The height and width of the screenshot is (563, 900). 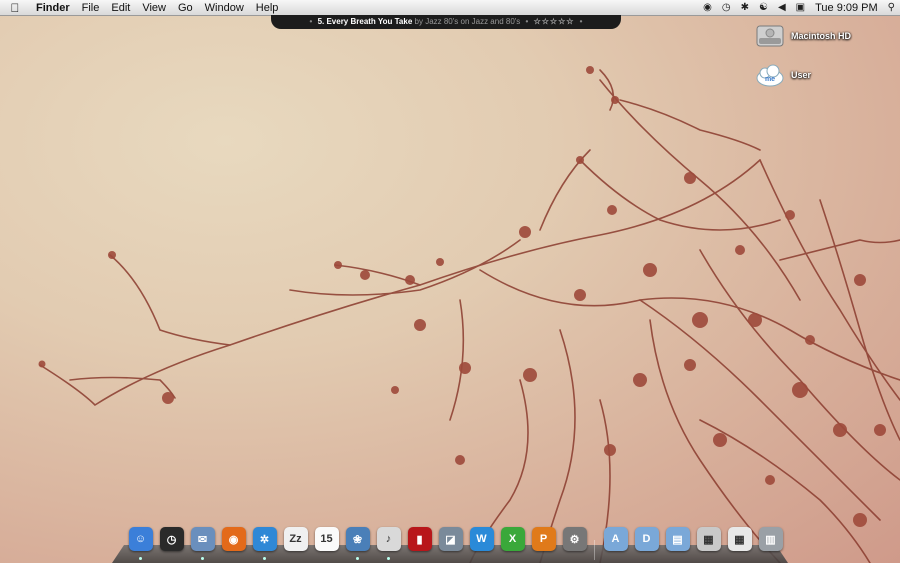 I want to click on hard-drive-icon, so click(x=770, y=36).